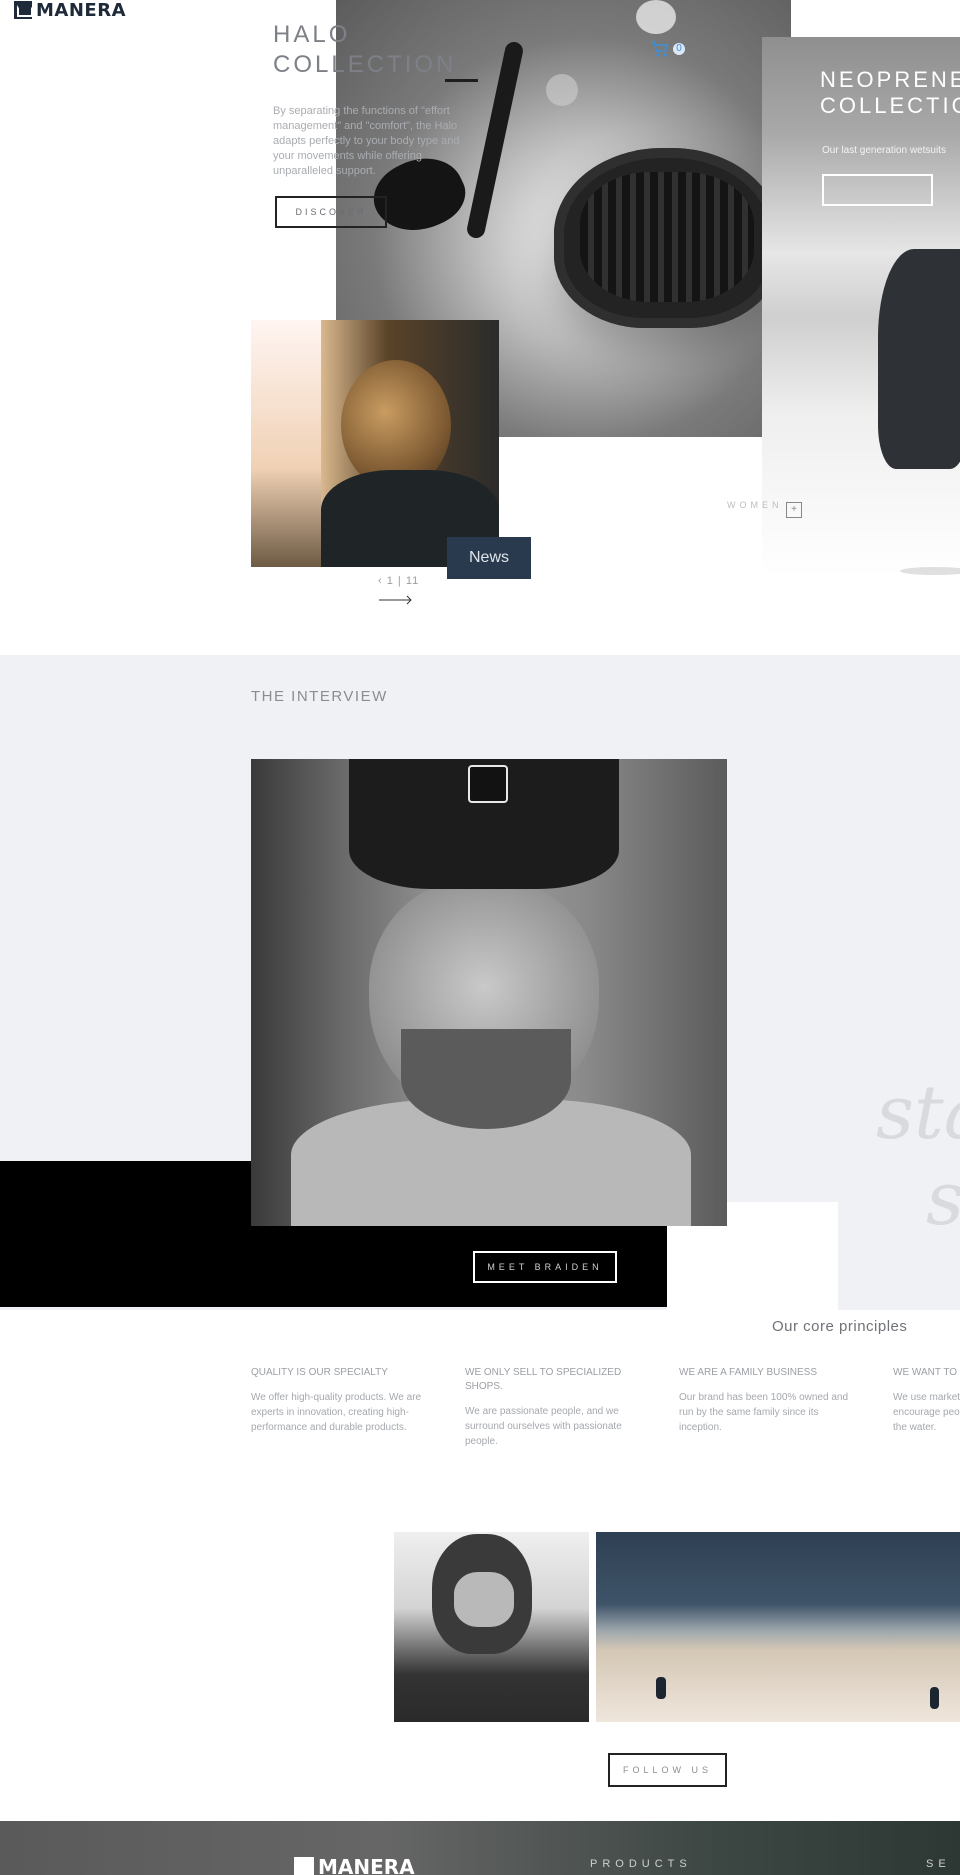 This screenshot has height=1875, width=960. What do you see at coordinates (543, 1379) in the screenshot?
I see `principle-heading: WE ONLY SELL TO SPECIALIZED SHOPS.` at bounding box center [543, 1379].